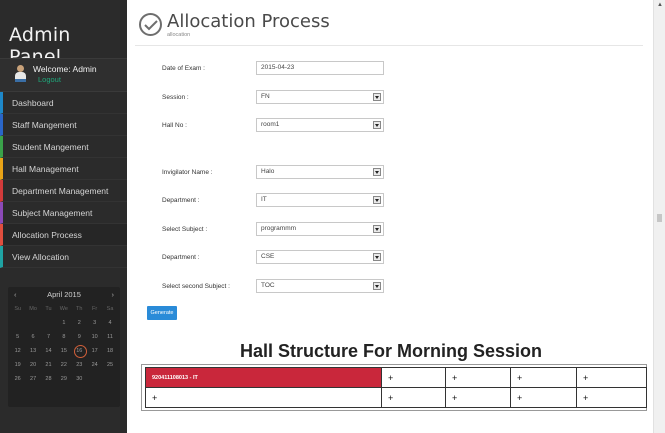 The height and width of the screenshot is (433, 665). What do you see at coordinates (110, 309) in the screenshot?
I see `calendar-weekday: Sa` at bounding box center [110, 309].